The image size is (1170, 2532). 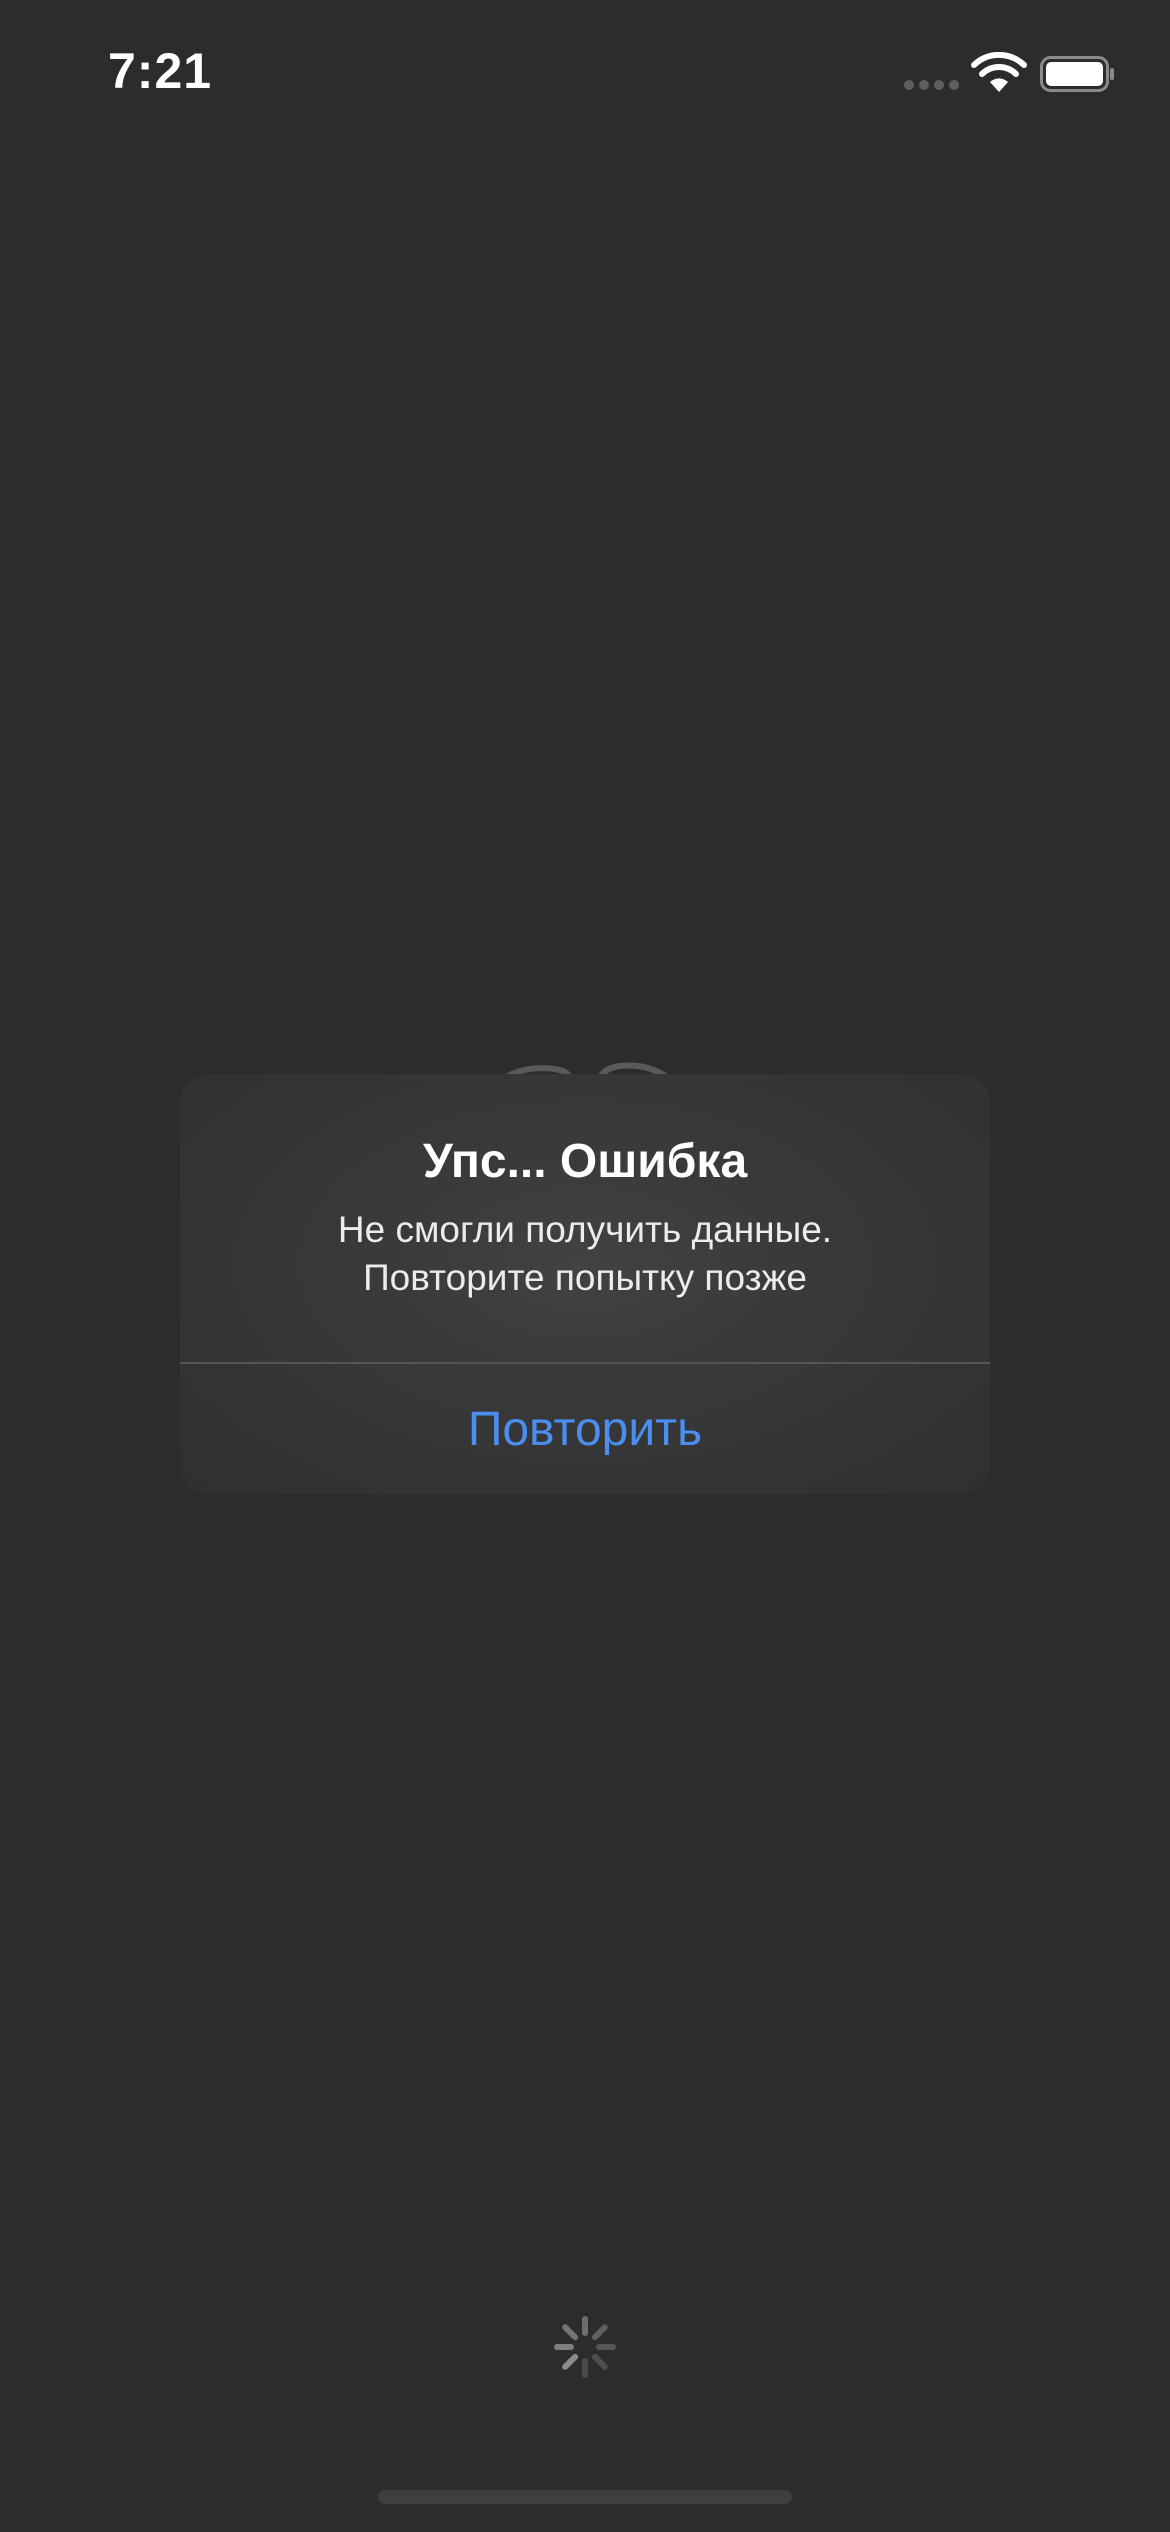 I want to click on wifi-icon, so click(x=999, y=72).